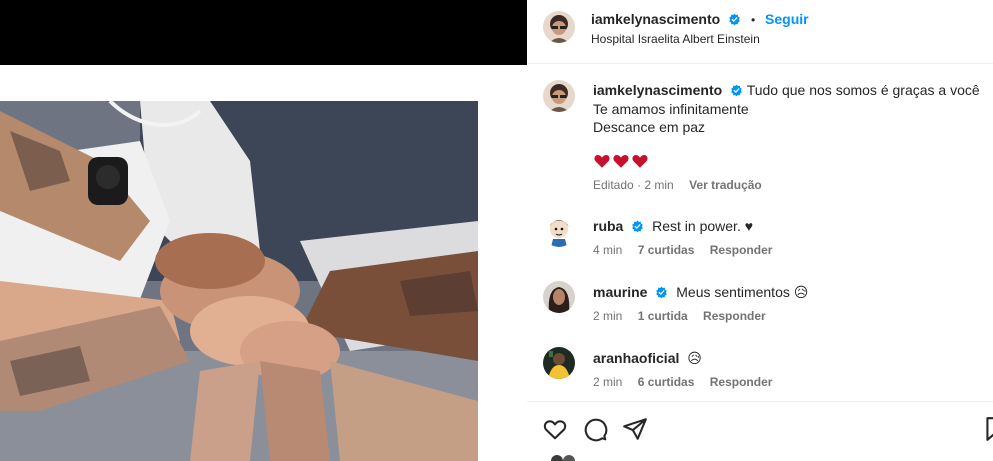 This screenshot has height=461, width=993. I want to click on comment-avatar-ruba, so click(559, 231).